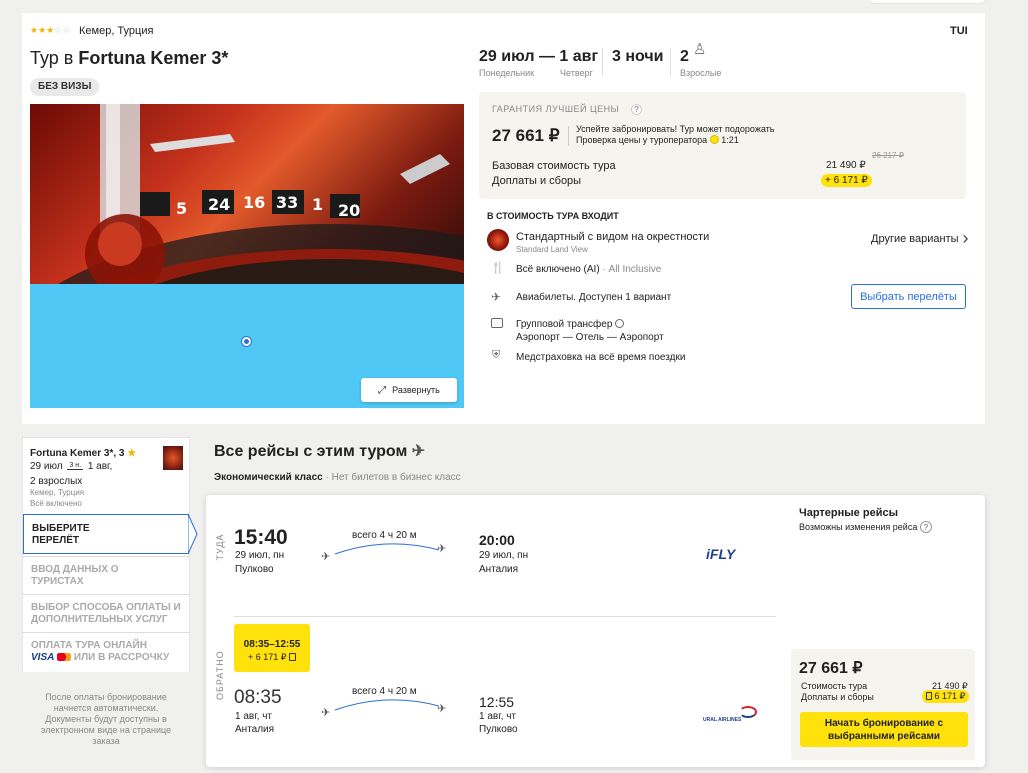 The height and width of the screenshot is (773, 1028). What do you see at coordinates (75, 575) in the screenshot?
I see `step-tourist-data-label: ВВОД ДАННЫХ О ТУРИСТАХ` at bounding box center [75, 575].